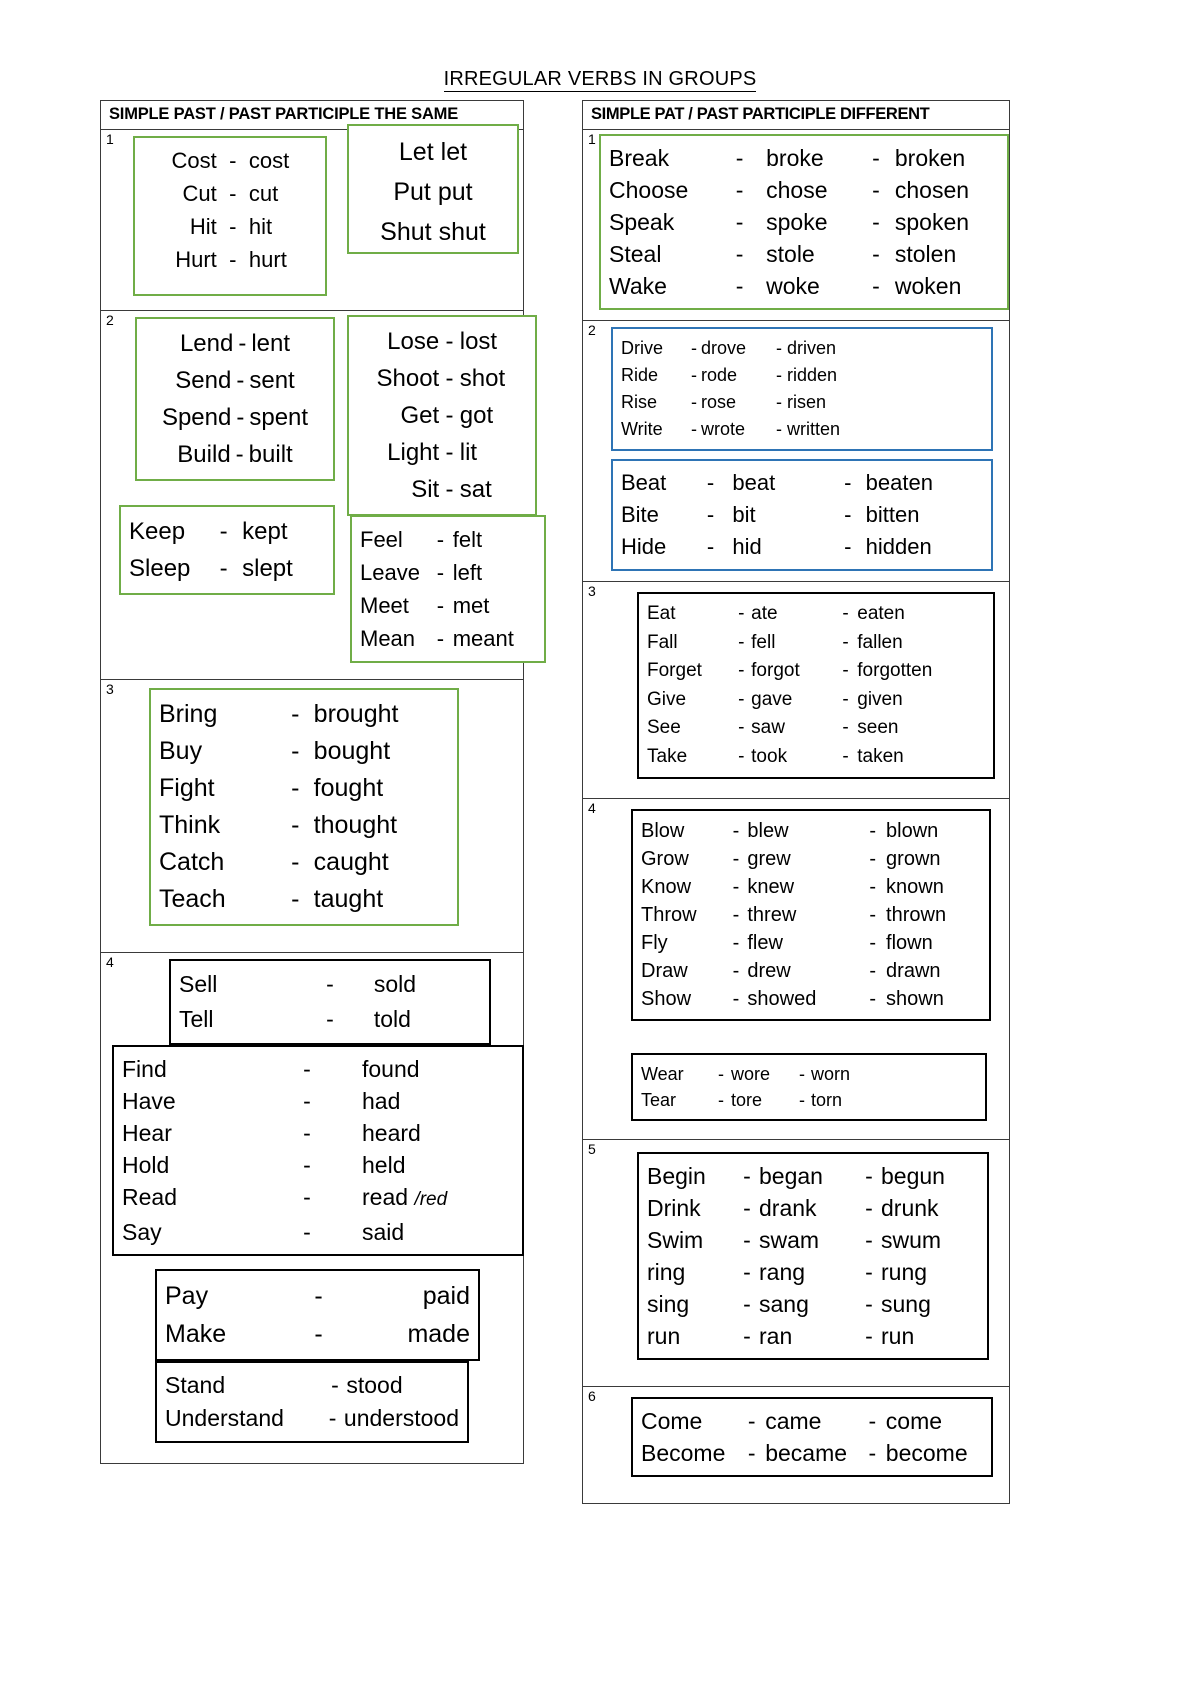 This screenshot has width=1200, height=1697. What do you see at coordinates (802, 402) in the screenshot?
I see `verb-row: Rise - rose - risen` at bounding box center [802, 402].